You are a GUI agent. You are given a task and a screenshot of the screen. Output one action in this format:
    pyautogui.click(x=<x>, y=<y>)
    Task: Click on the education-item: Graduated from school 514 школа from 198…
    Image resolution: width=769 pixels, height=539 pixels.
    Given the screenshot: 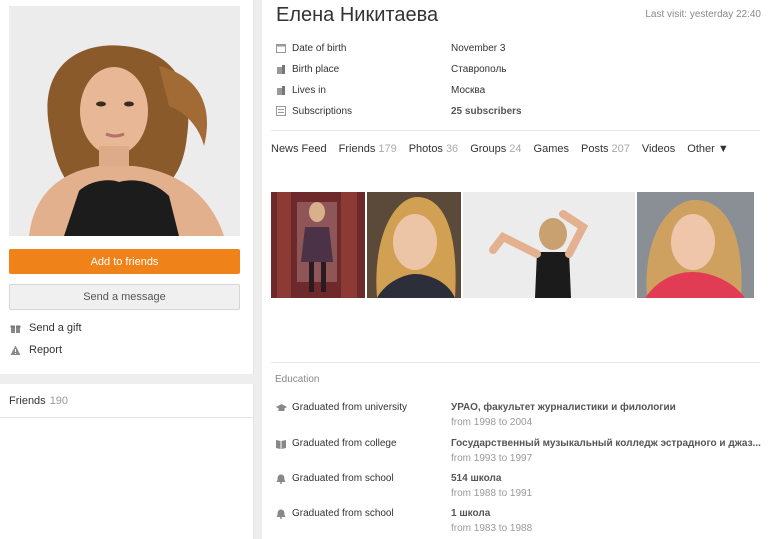 What is the action you would take?
    pyautogui.click(x=521, y=488)
    